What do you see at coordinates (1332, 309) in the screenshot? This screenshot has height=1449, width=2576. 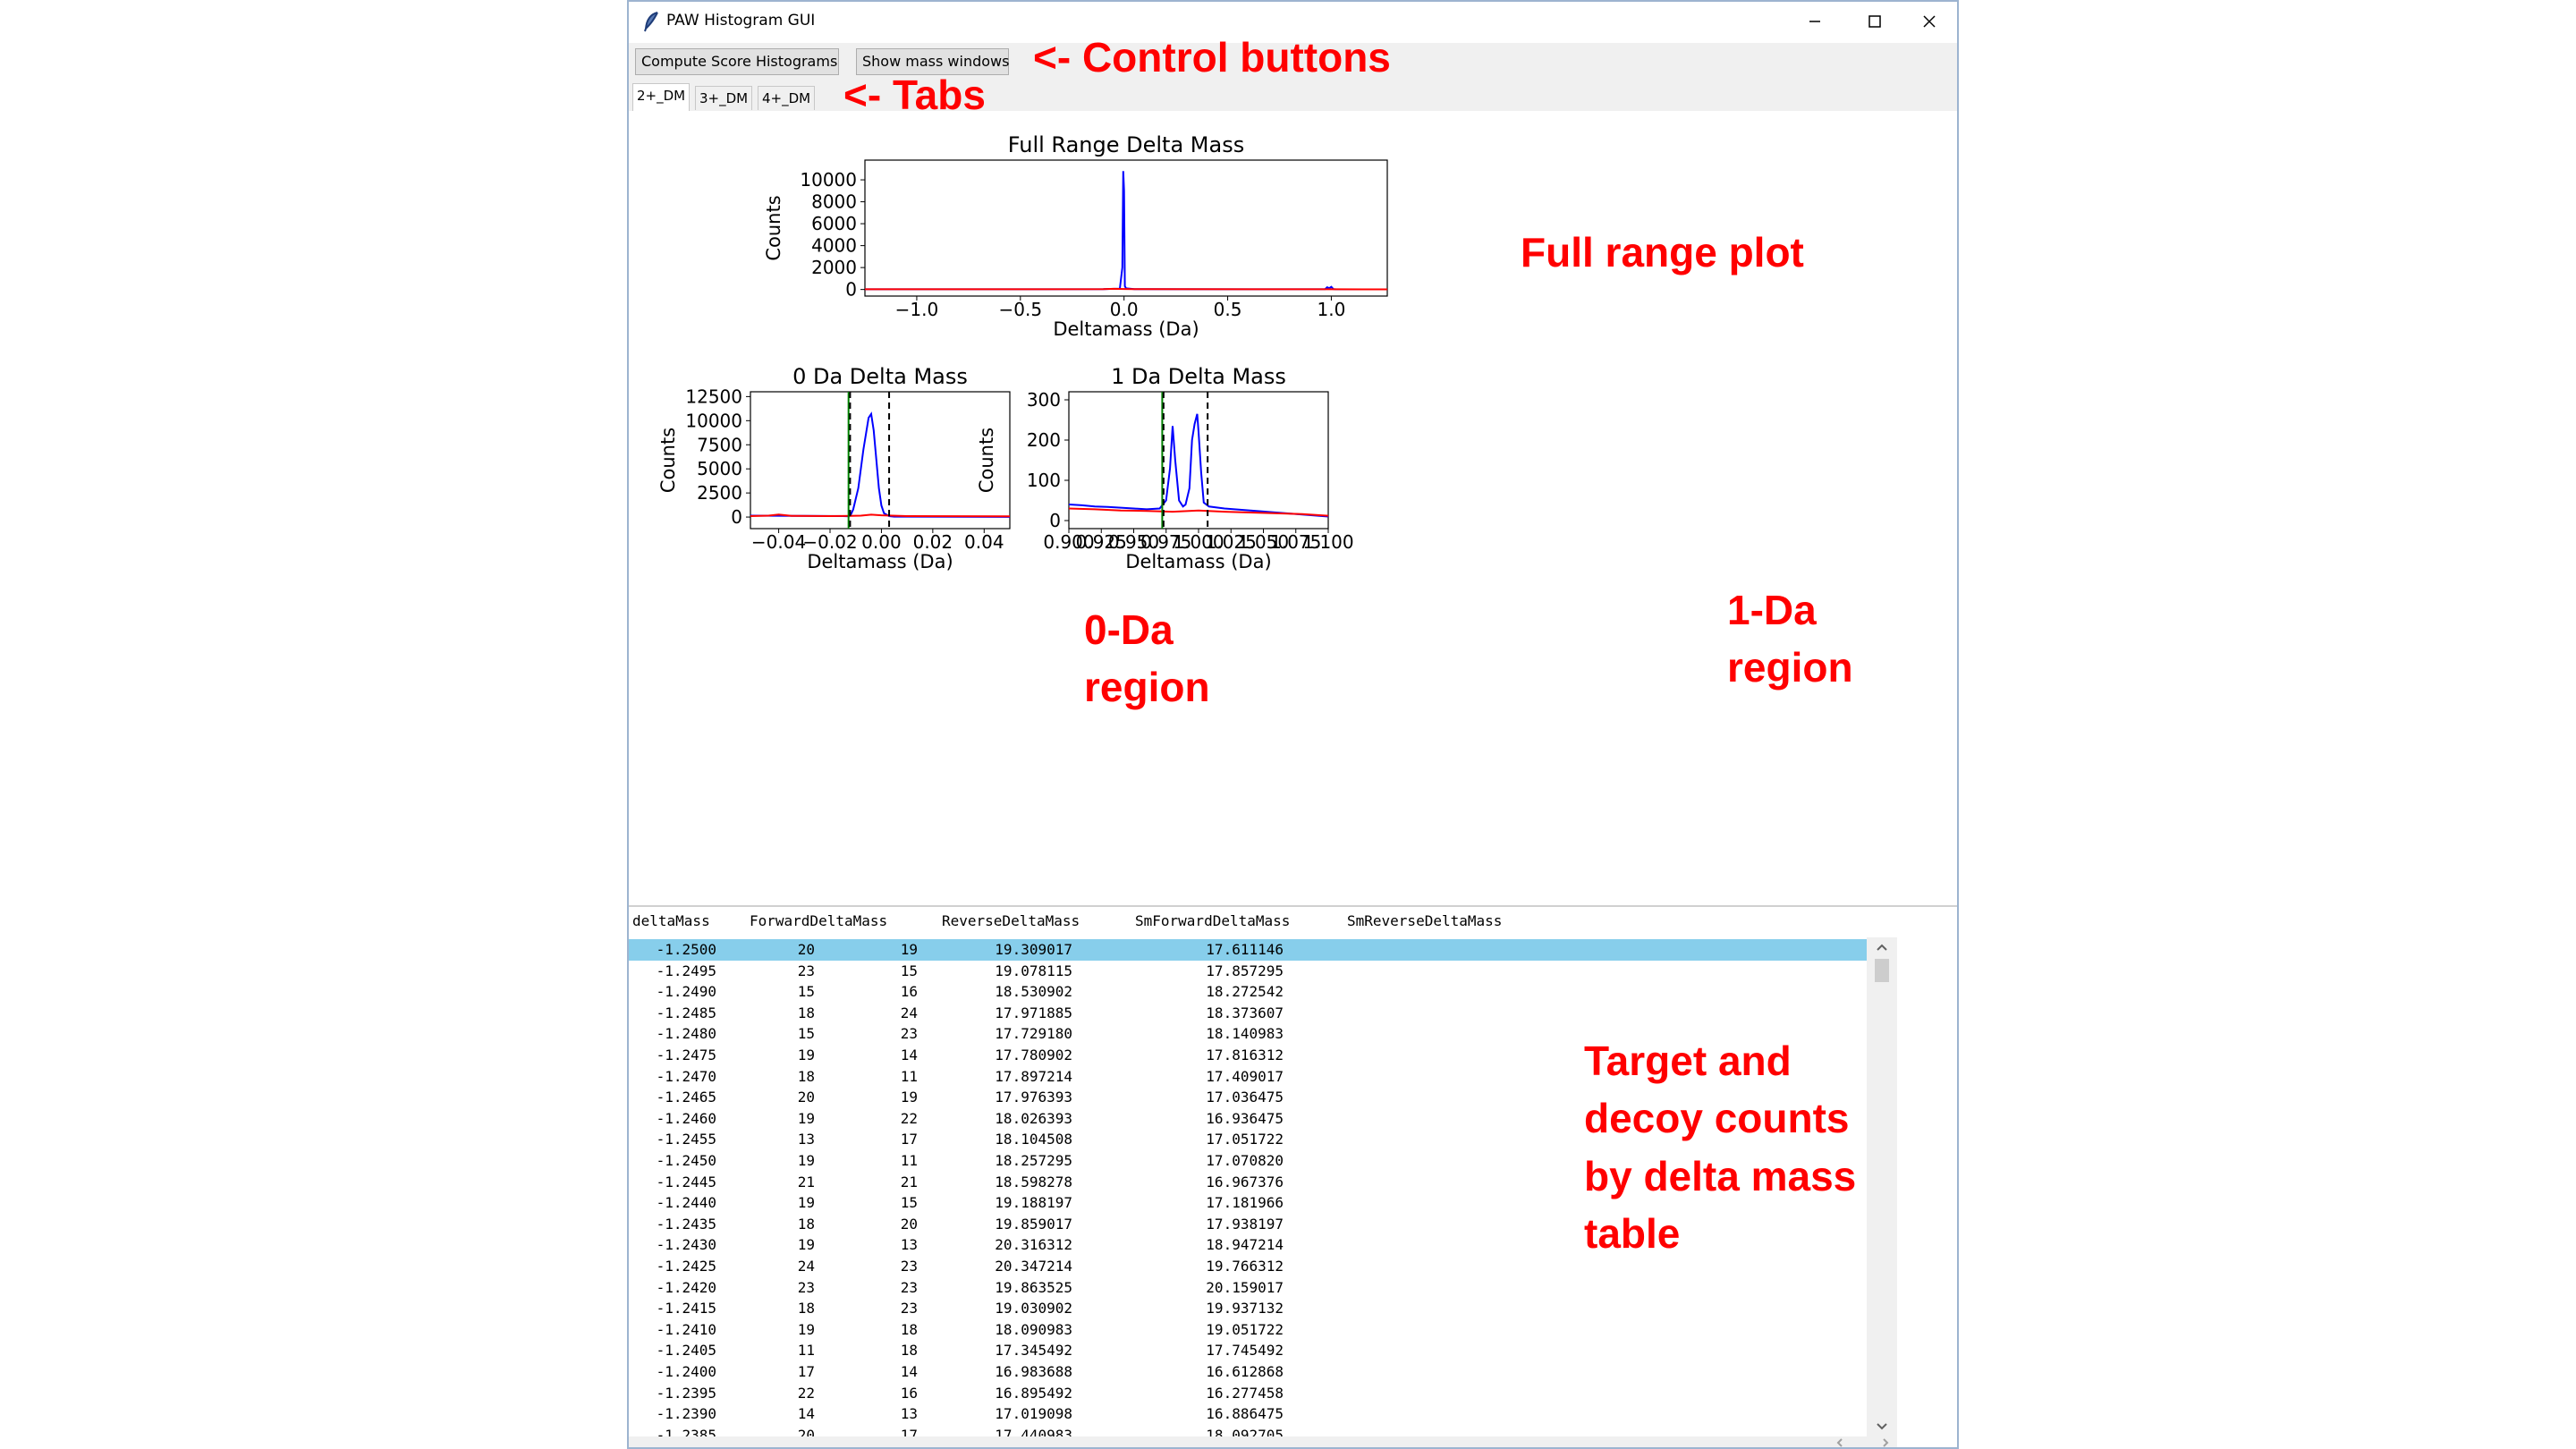 I see `x-tick-label: 1.0` at bounding box center [1332, 309].